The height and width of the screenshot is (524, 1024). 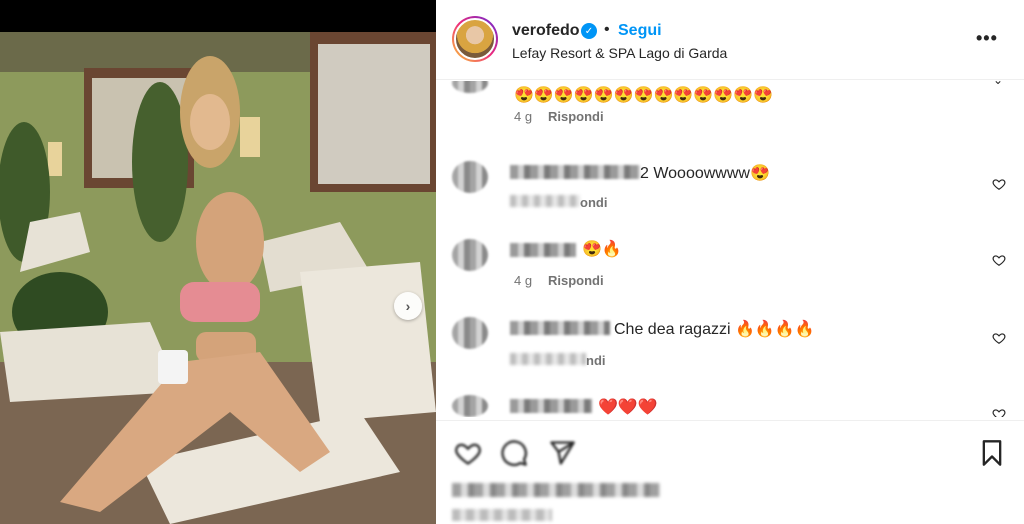 What do you see at coordinates (556, 490) in the screenshot?
I see `likes-count-blurred` at bounding box center [556, 490].